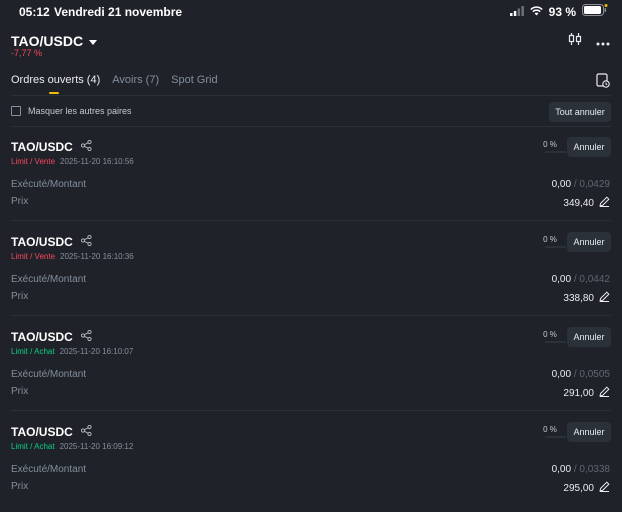 The image size is (622, 512). Describe the element at coordinates (97, 161) in the screenshot. I see `order-time: 2025-11-20 16:10:56` at that location.